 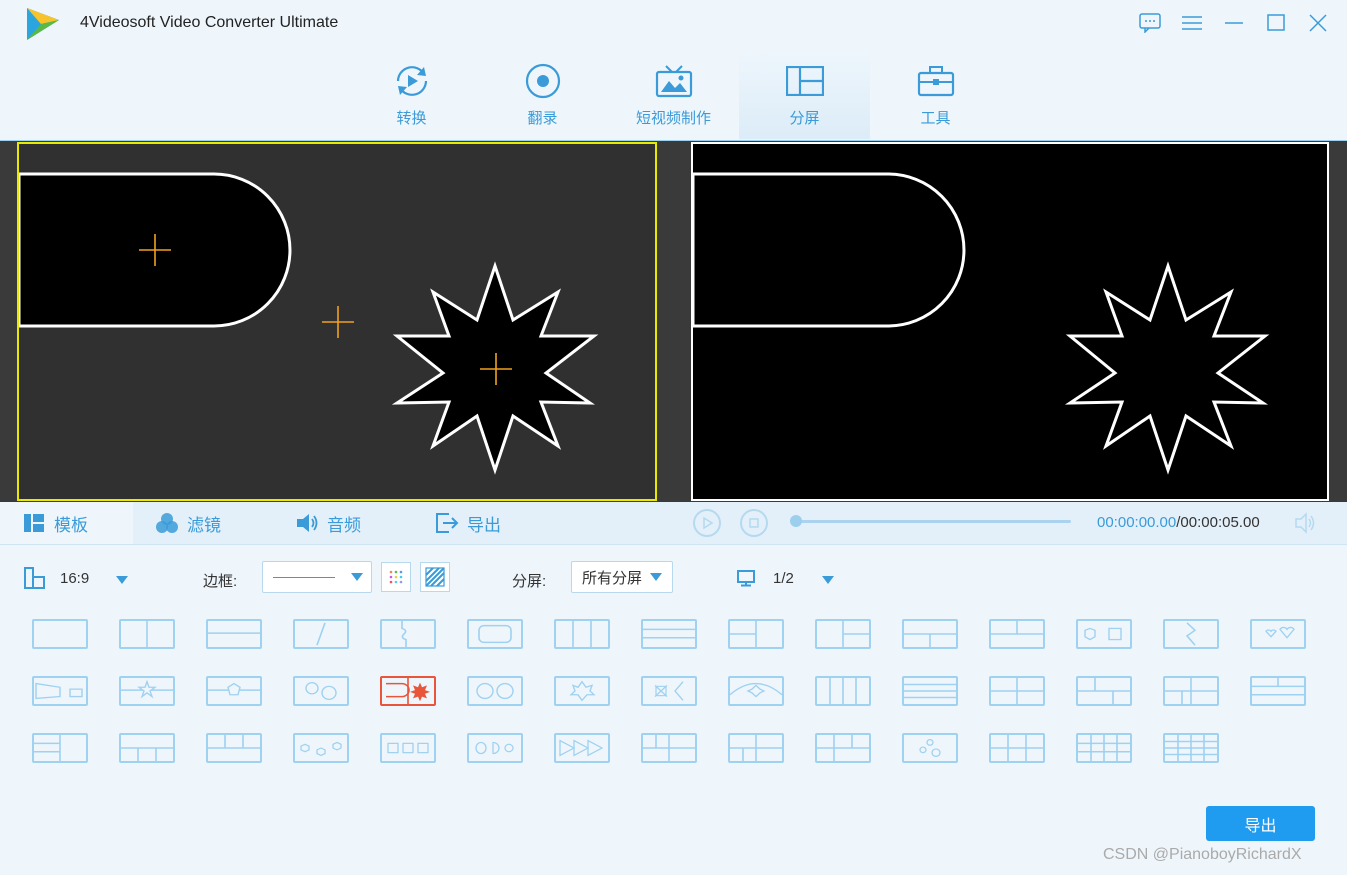 I want to click on tab-convert: 转换, so click(x=411, y=94).